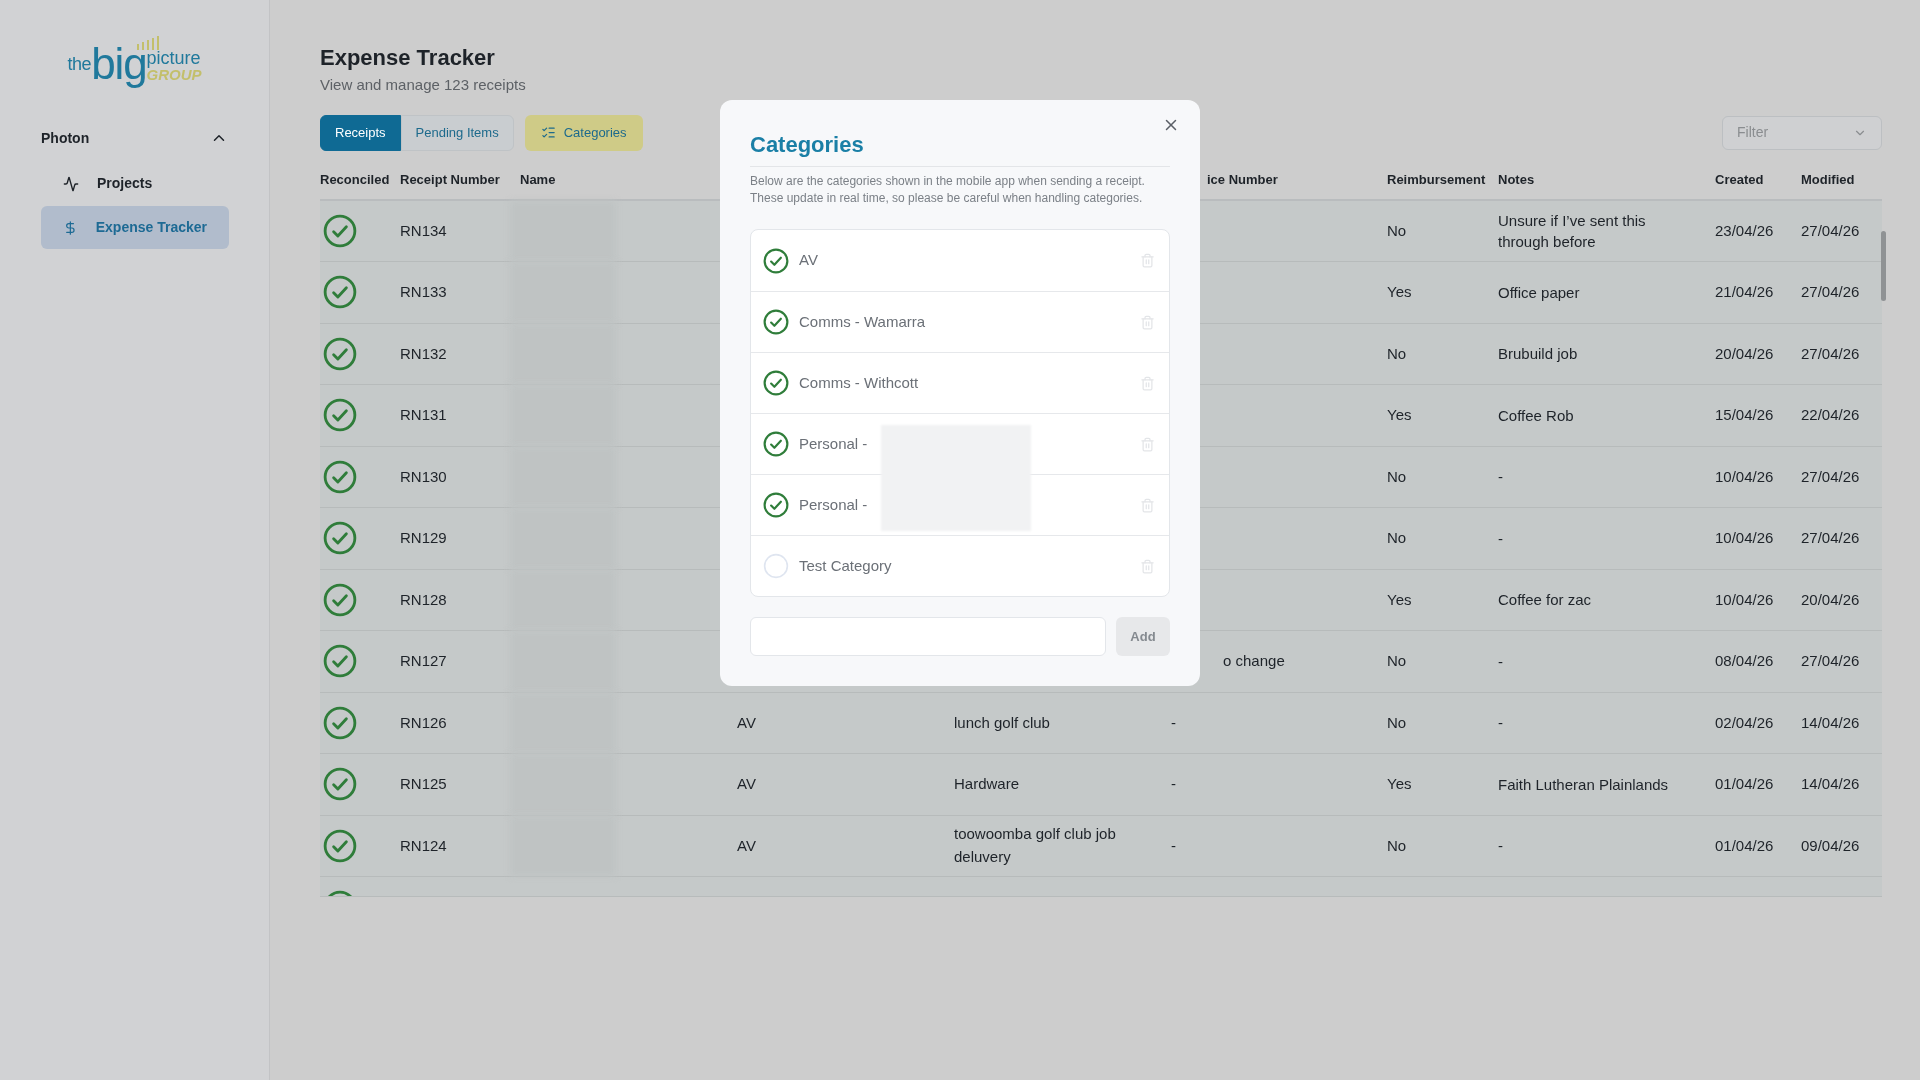  Describe the element at coordinates (859, 382) in the screenshot. I see `category-label: Comms - Withcott` at that location.